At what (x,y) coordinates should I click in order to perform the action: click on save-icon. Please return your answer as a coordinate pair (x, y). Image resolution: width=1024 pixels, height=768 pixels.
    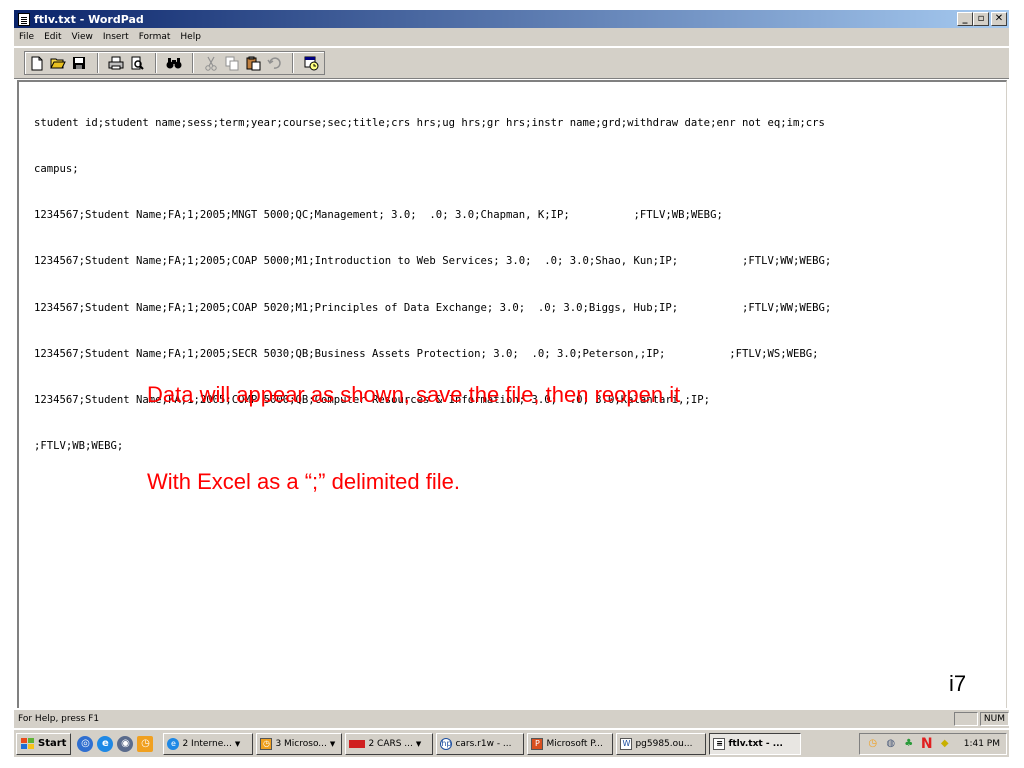
    Looking at the image, I should click on (79, 63).